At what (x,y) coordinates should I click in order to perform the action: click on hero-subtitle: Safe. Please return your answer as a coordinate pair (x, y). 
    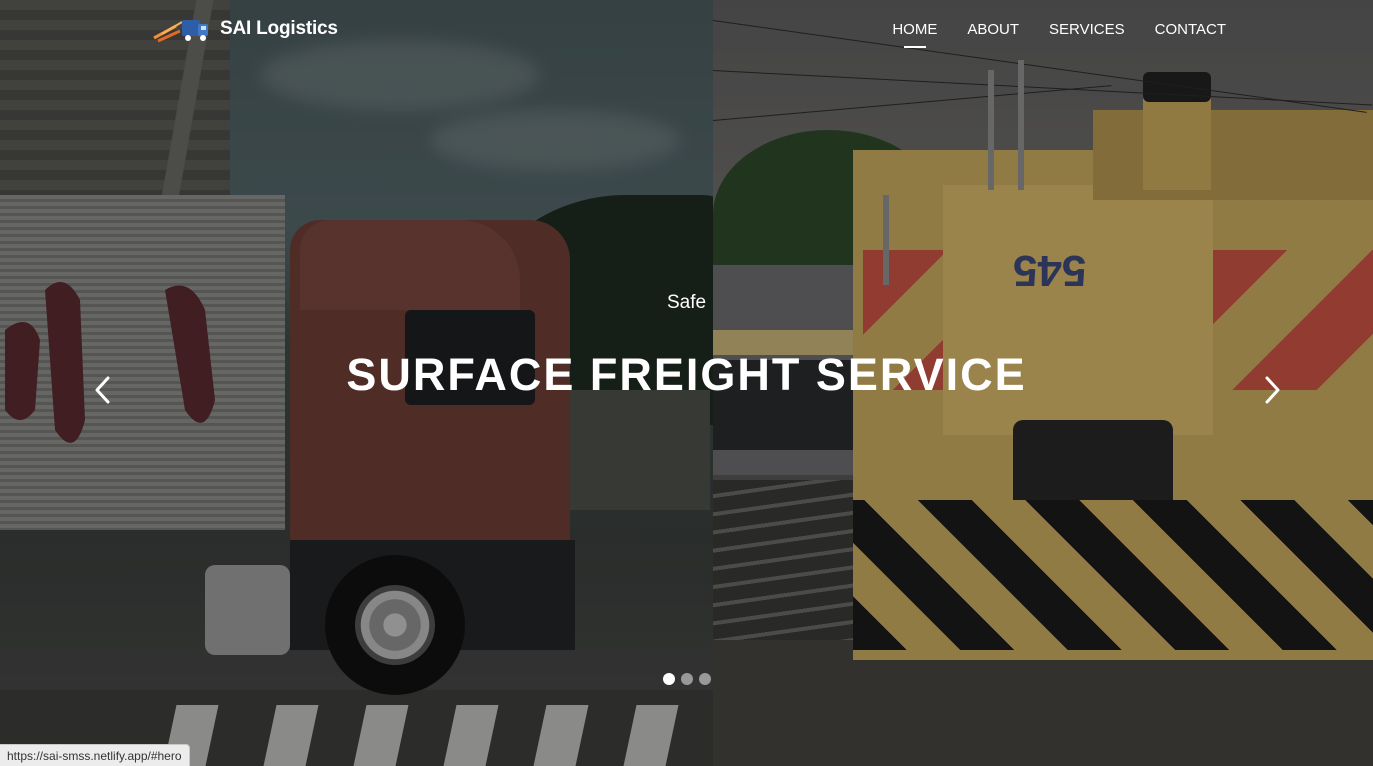
    Looking at the image, I should click on (686, 302).